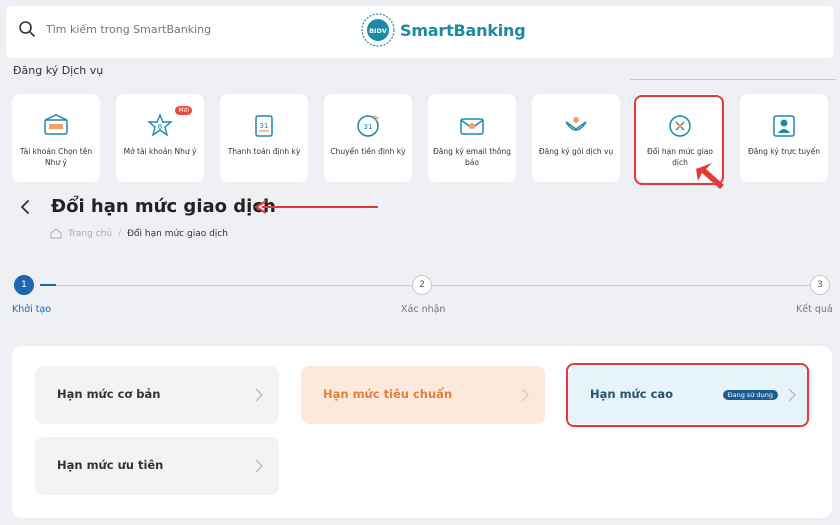  I want to click on service-label: Chuyển tiền định kỳ, so click(368, 151).